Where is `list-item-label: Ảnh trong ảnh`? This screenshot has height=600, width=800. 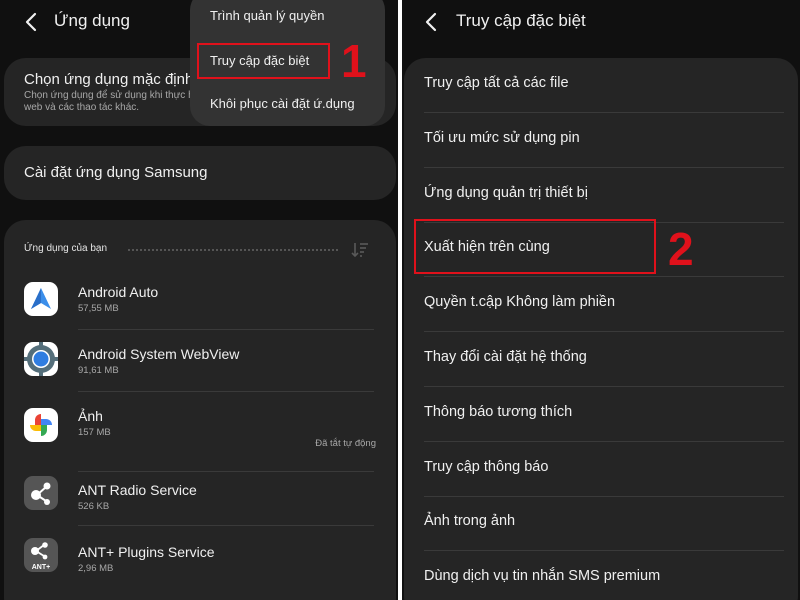
list-item-label: Ảnh trong ảnh is located at coordinates (470, 521).